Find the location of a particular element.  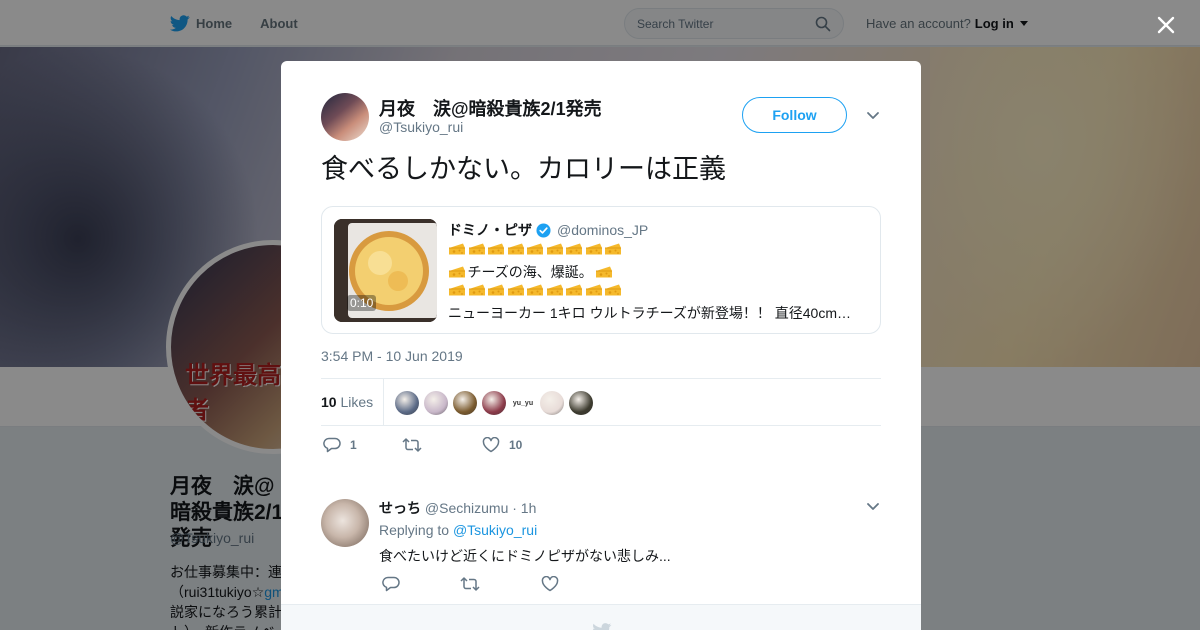

quote-line-2: チーズの海、爆誕。 is located at coordinates (531, 272).